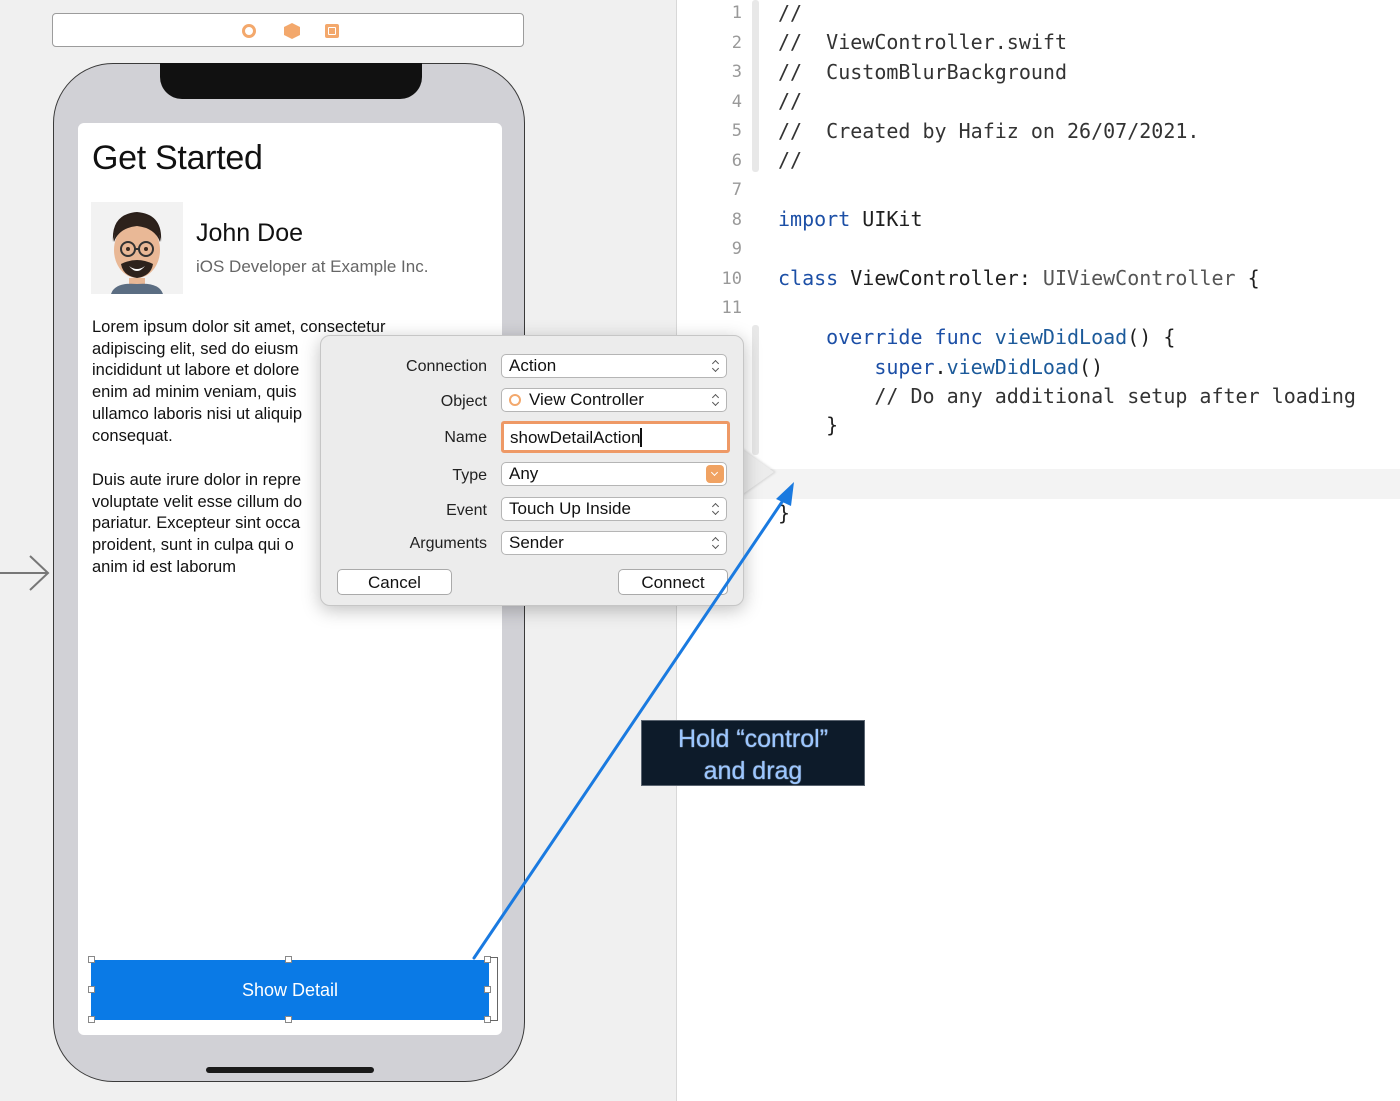 Image resolution: width=1400 pixels, height=1101 pixels. What do you see at coordinates (394, 582) in the screenshot?
I see `cancel-button: Cancel` at bounding box center [394, 582].